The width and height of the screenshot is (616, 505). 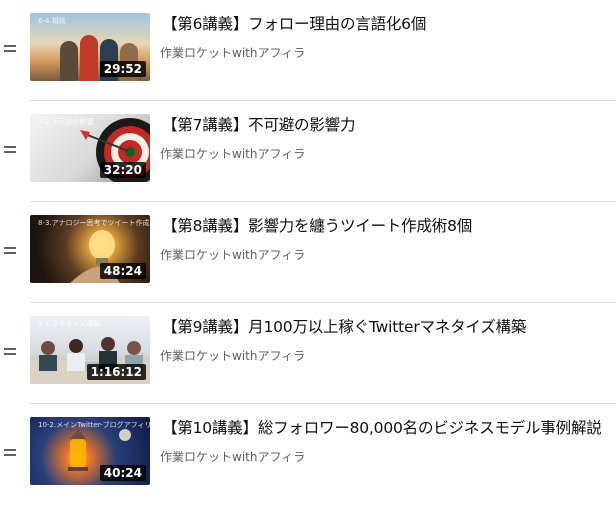 What do you see at coordinates (122, 69) in the screenshot?
I see `duration-badge: 29:52` at bounding box center [122, 69].